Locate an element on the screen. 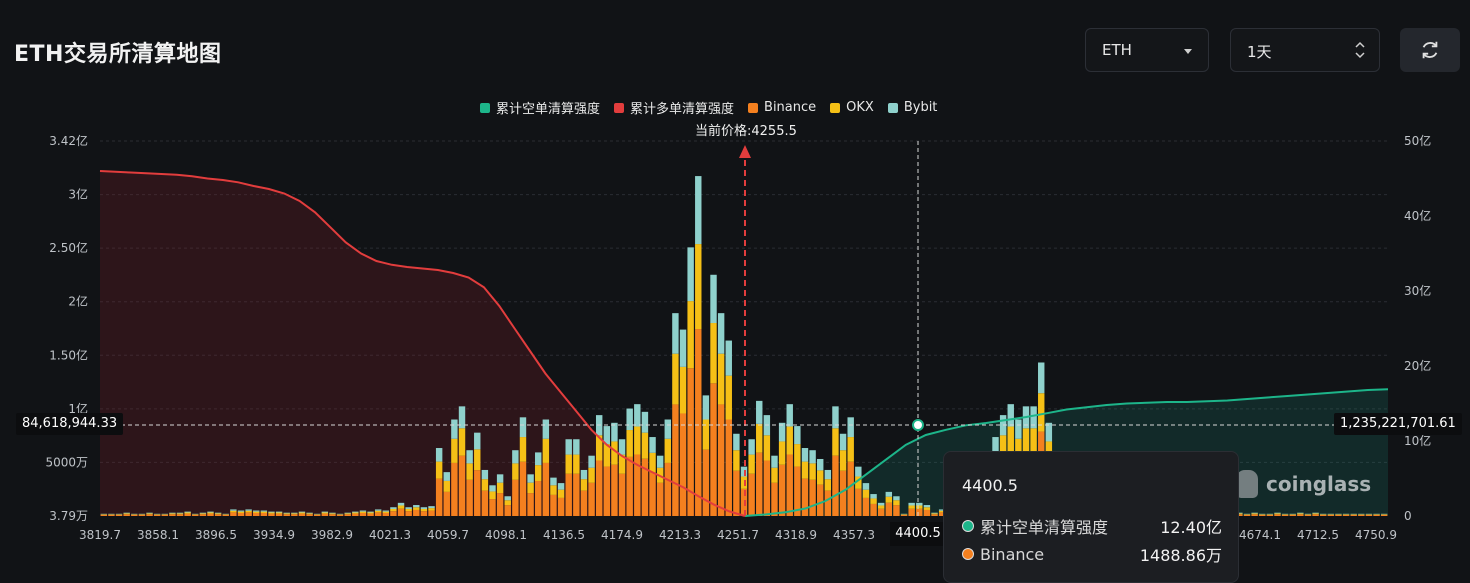 This screenshot has width=1470, height=583. tooltip-dot is located at coordinates (968, 526).